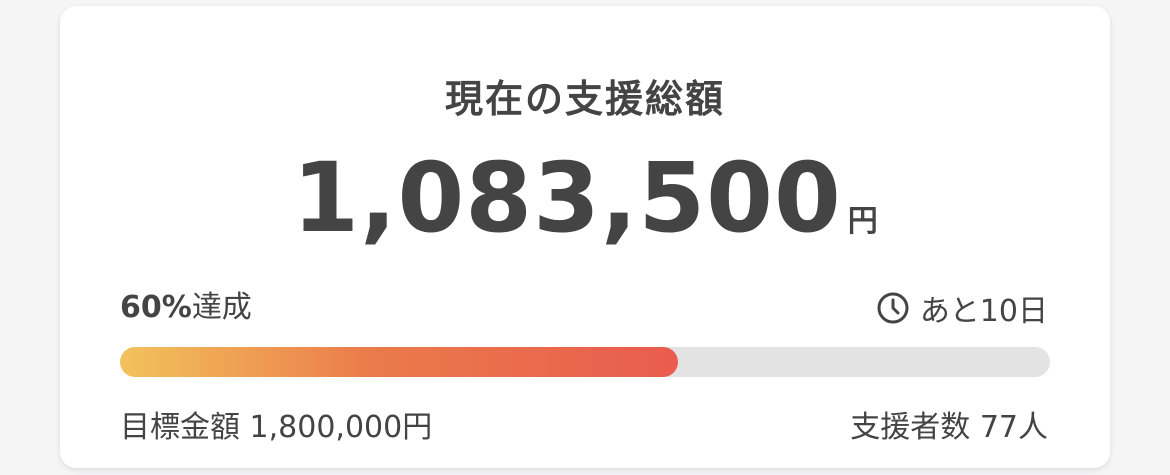  I want to click on remaining-days: あと10日, so click(962, 308).